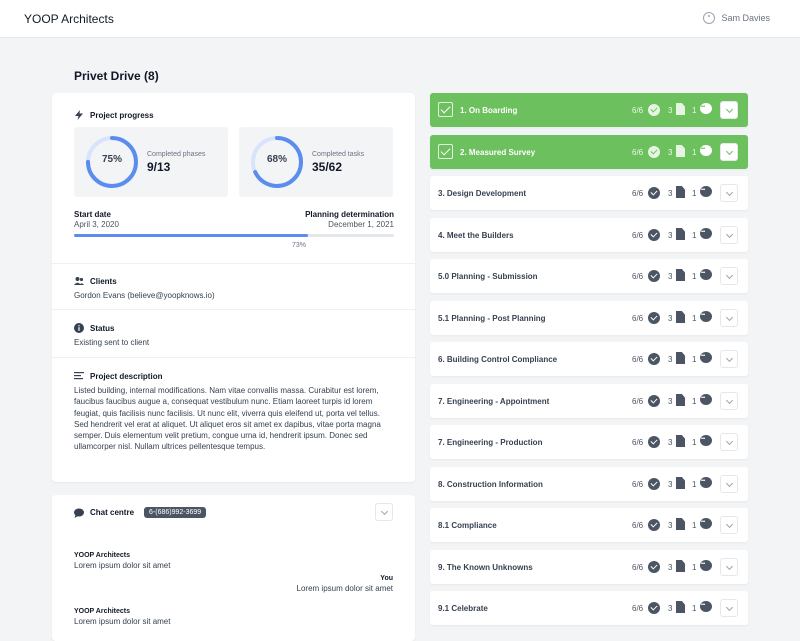  What do you see at coordinates (159, 167) in the screenshot?
I see `phases-value: 9/13` at bounding box center [159, 167].